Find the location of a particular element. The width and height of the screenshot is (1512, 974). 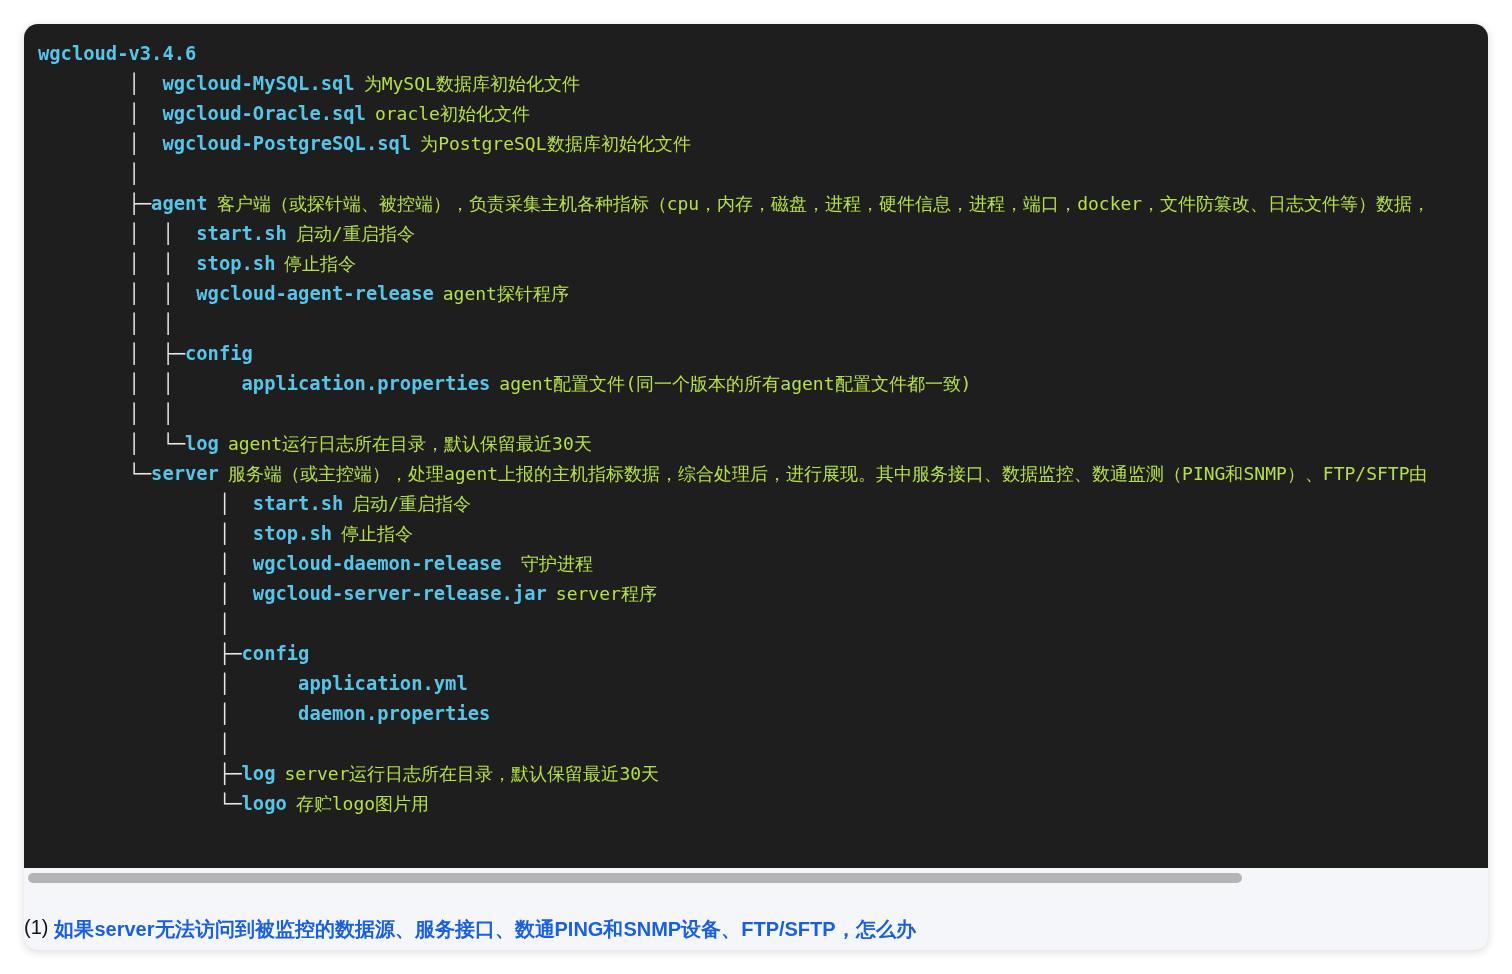

file-description: 为PostgreSQL数据库初始化文件 is located at coordinates (555, 143).